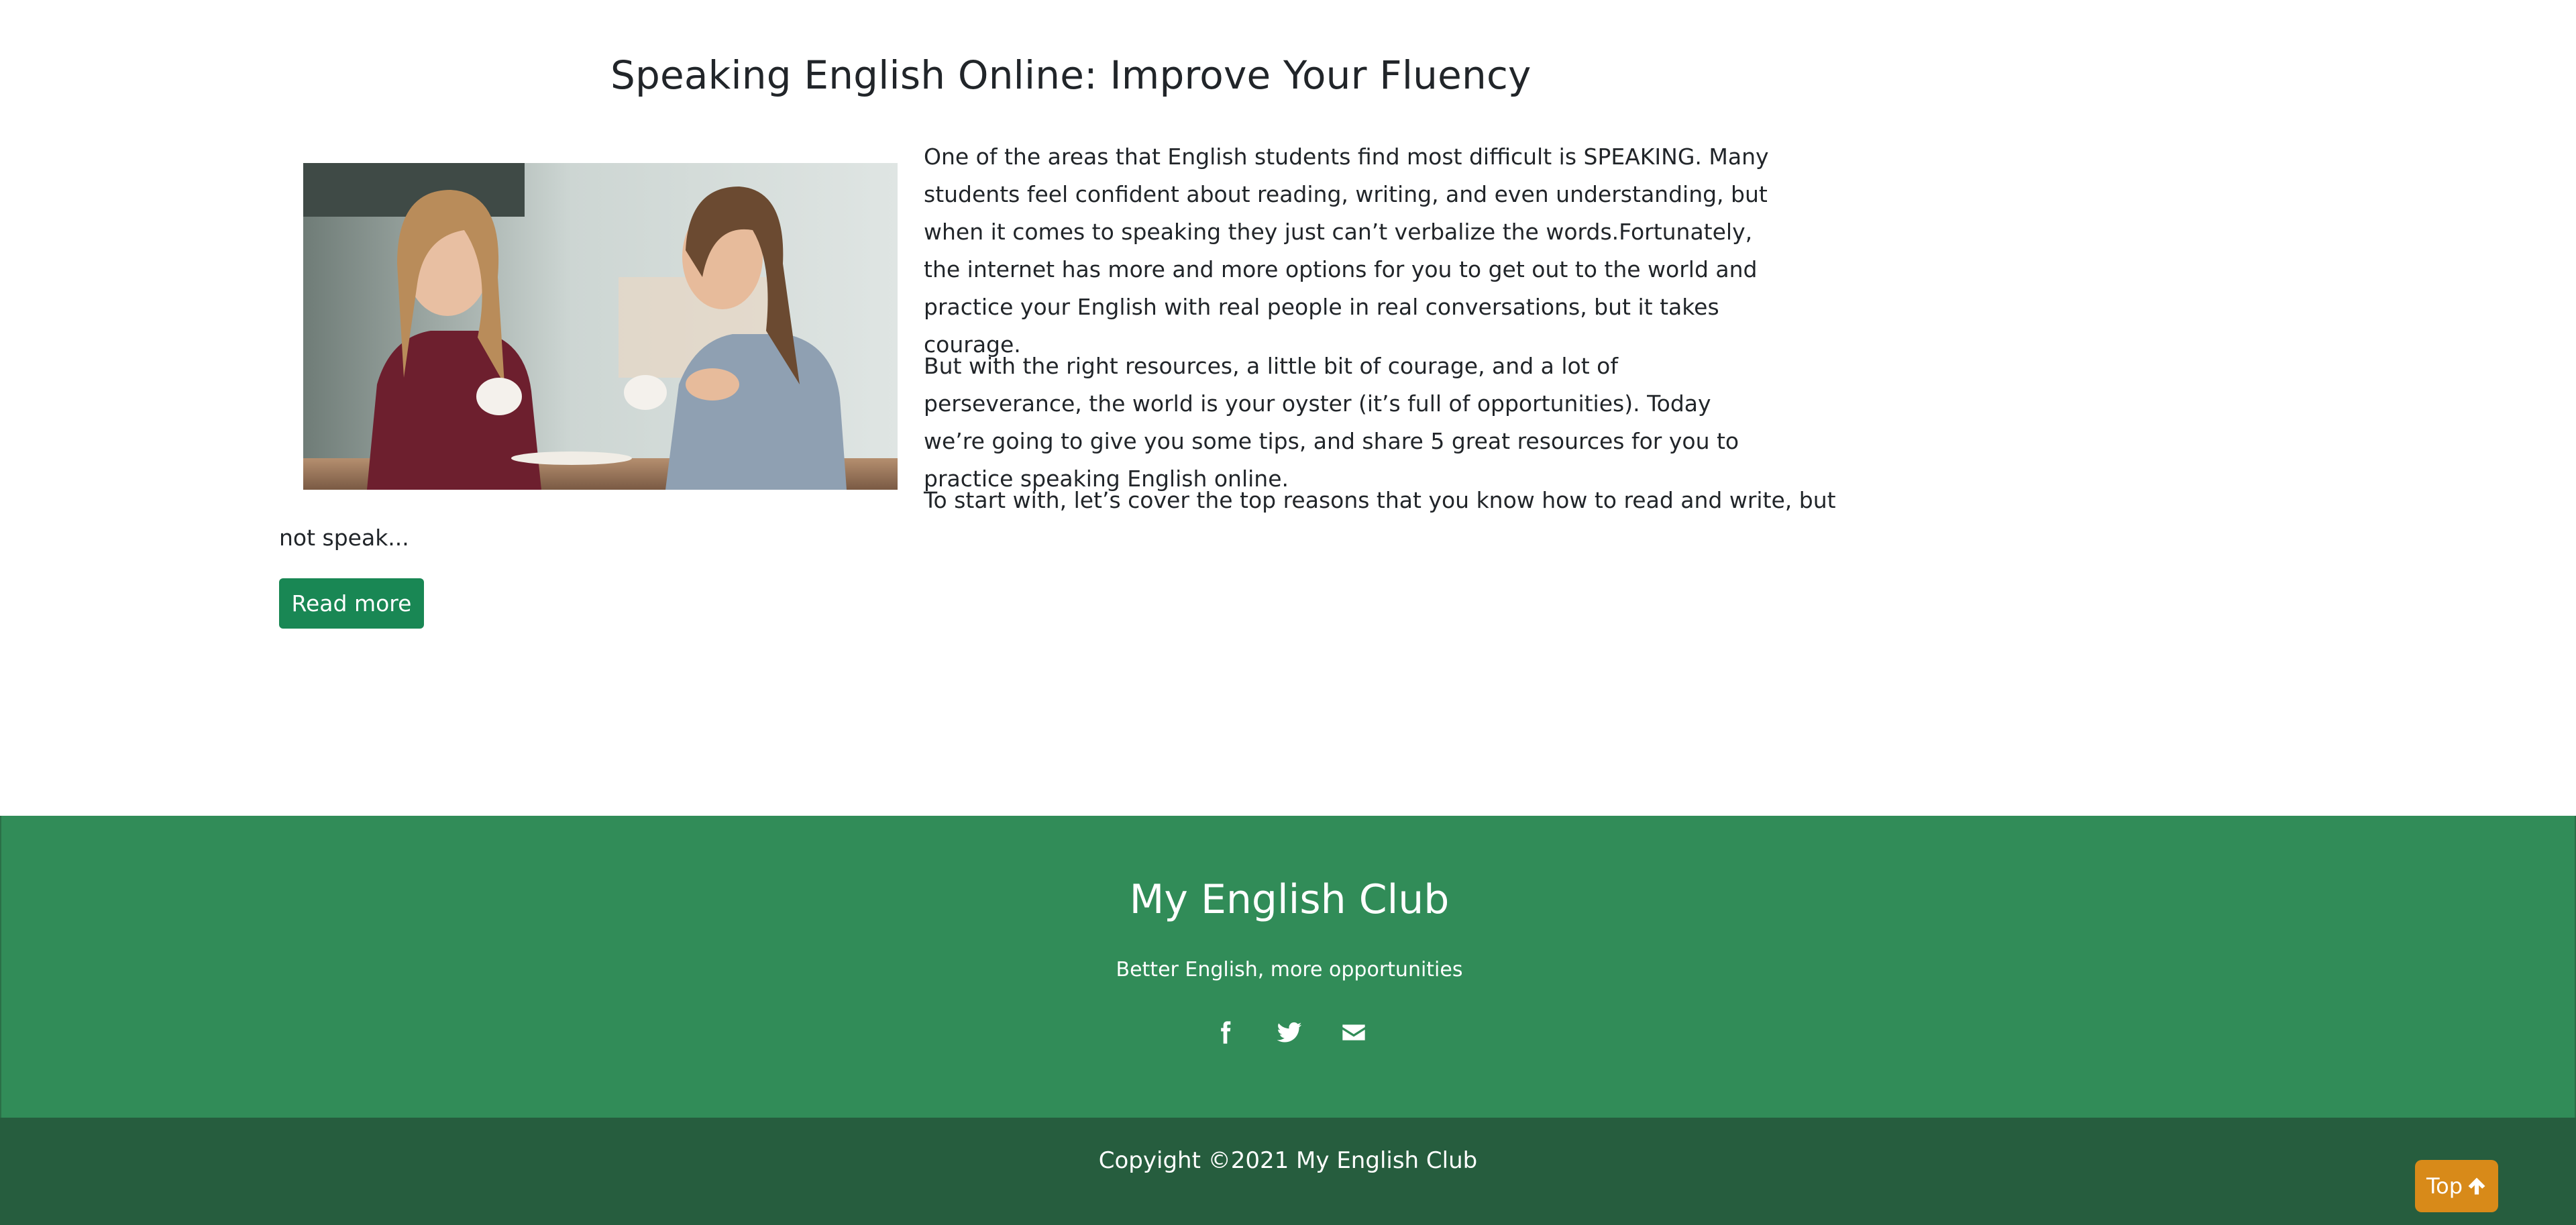  What do you see at coordinates (1288, 1160) in the screenshot?
I see `copyright-text: Copyight ©2021 My English Club` at bounding box center [1288, 1160].